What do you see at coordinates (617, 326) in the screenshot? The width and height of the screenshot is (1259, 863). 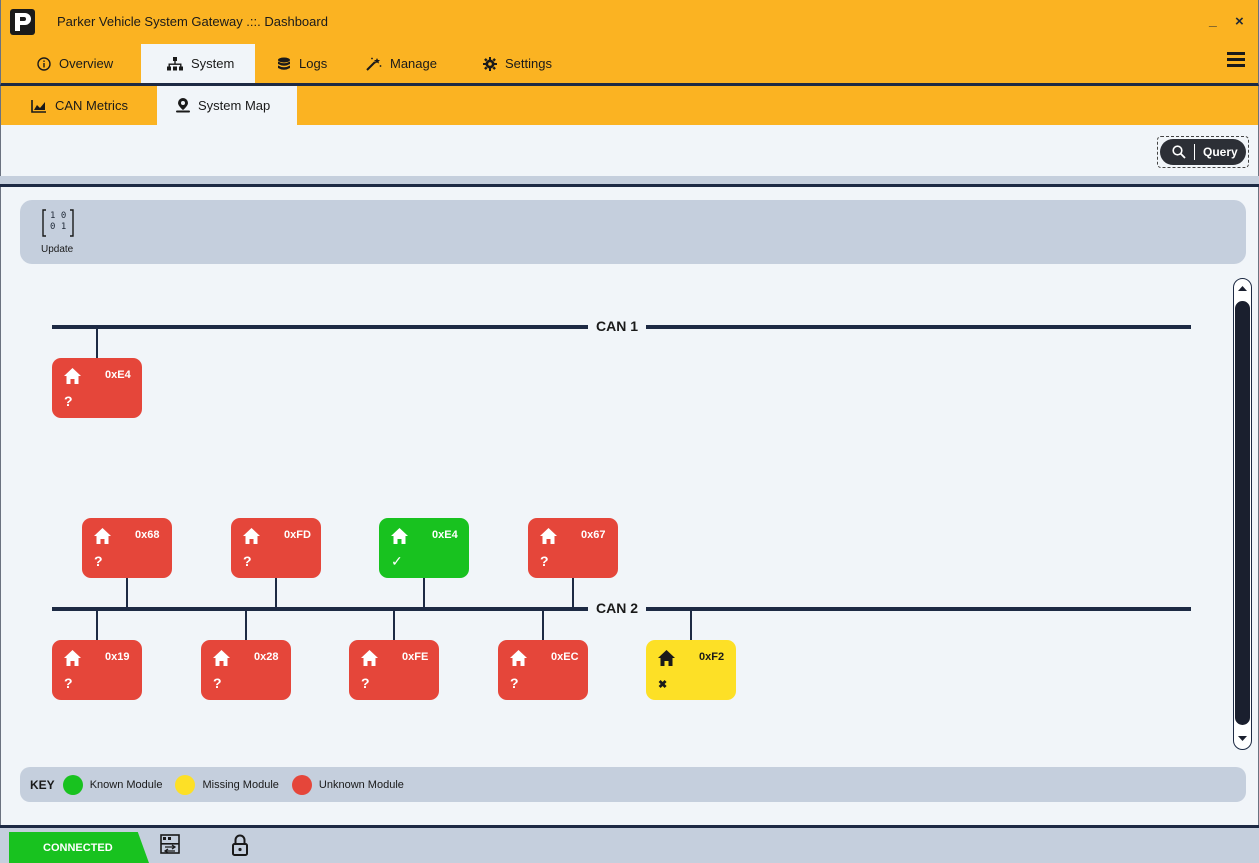 I see `can1-bus-label: CAN 1` at bounding box center [617, 326].